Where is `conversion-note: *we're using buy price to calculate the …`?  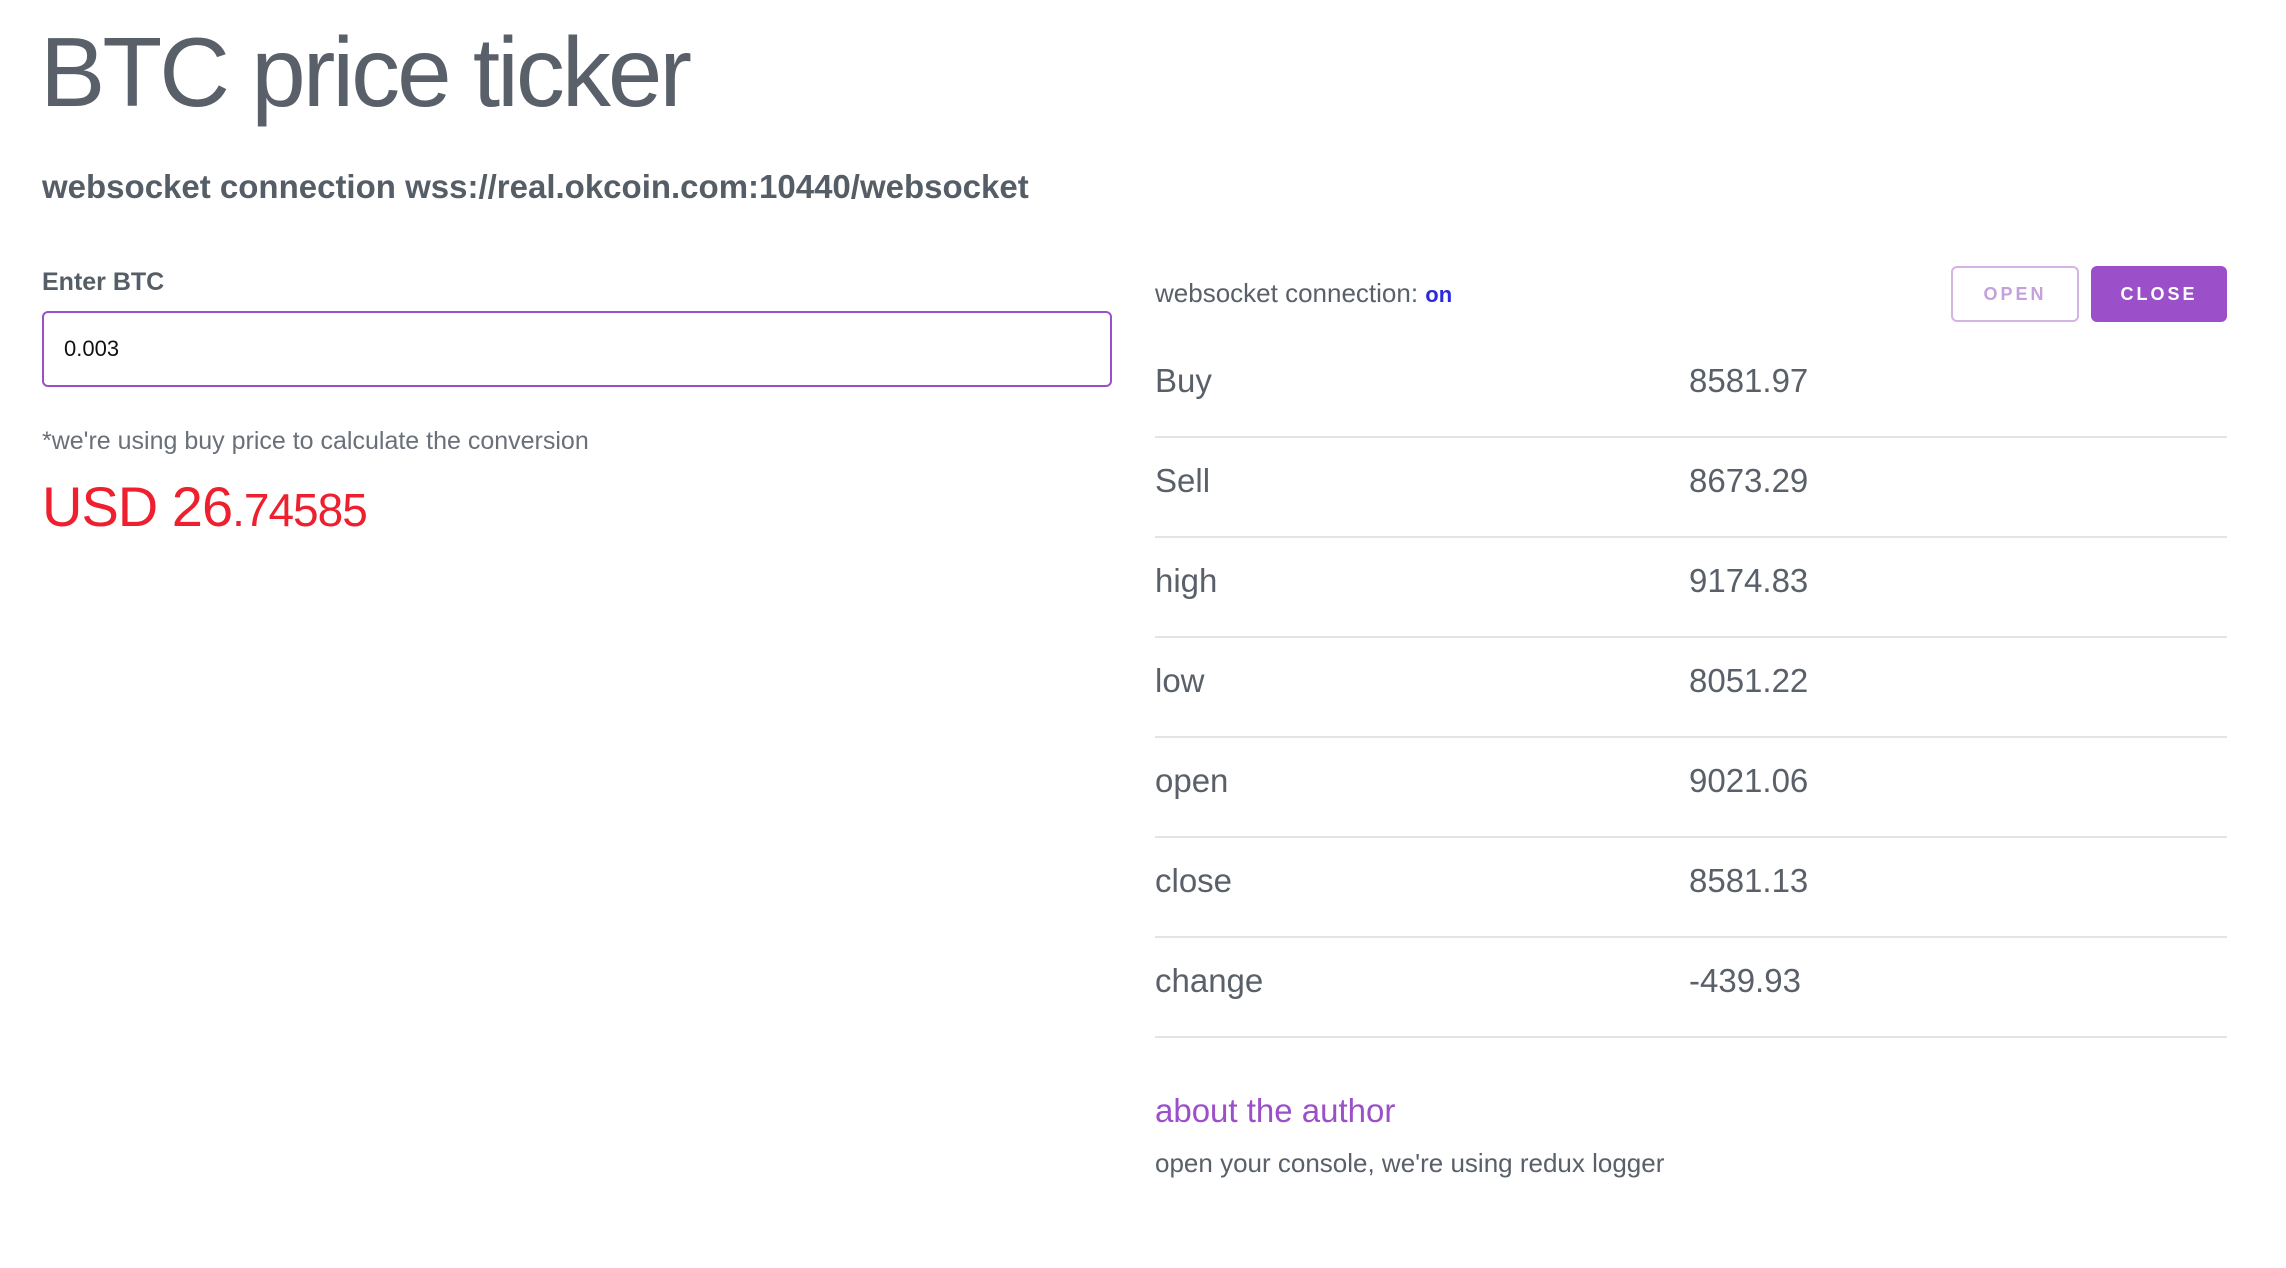
conversion-note: *we're using buy price to calculate the … is located at coordinates (315, 441).